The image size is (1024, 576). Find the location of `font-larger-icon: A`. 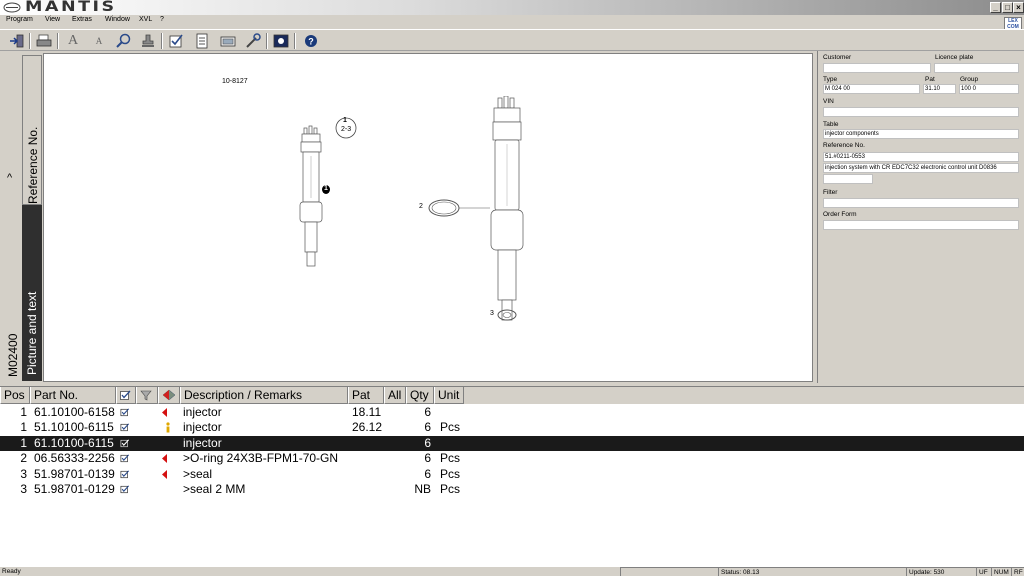

font-larger-icon: A is located at coordinates (73, 41).